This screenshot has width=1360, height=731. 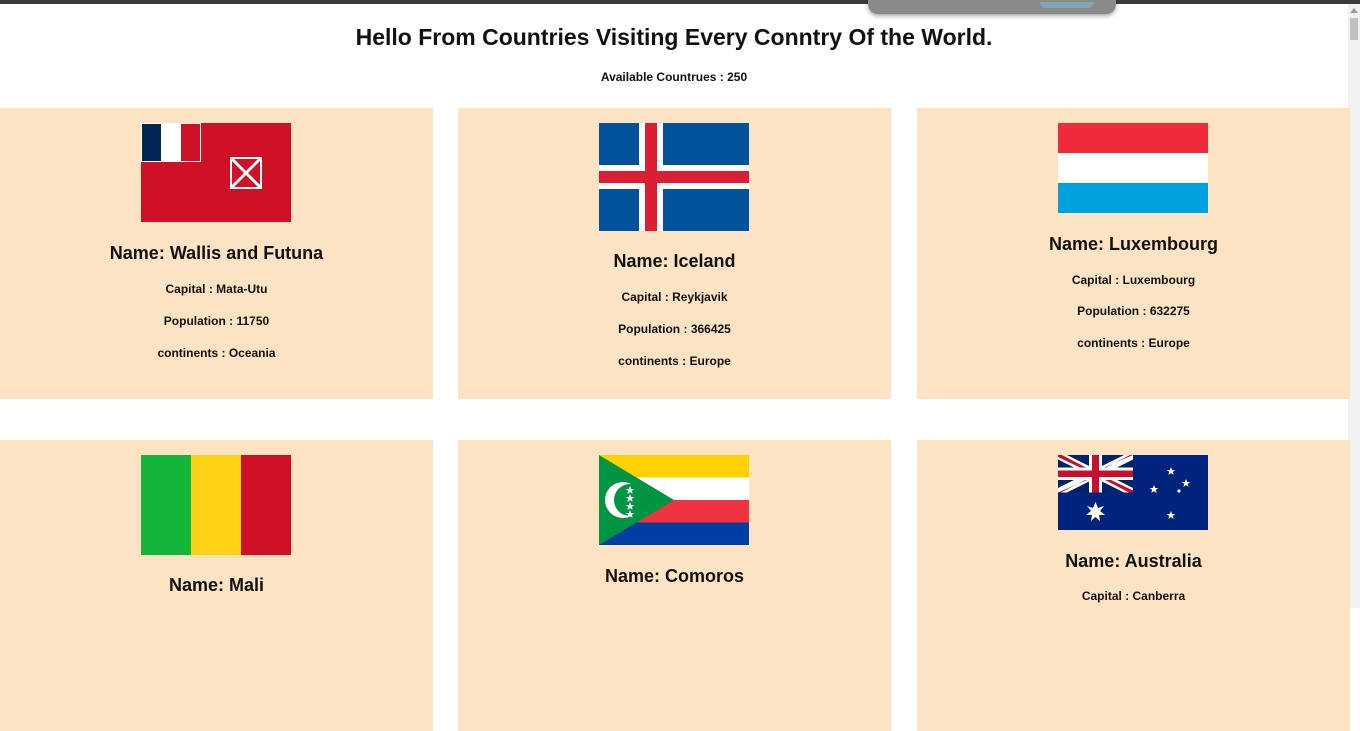 I want to click on country-capital: Capital : Canberra, so click(x=1133, y=596).